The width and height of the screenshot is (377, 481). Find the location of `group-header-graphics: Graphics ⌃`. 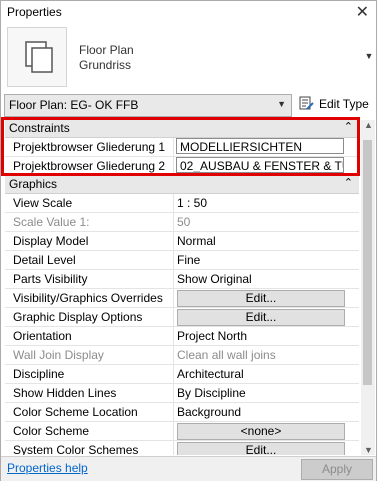

group-header-graphics: Graphics ⌃ is located at coordinates (182, 185).